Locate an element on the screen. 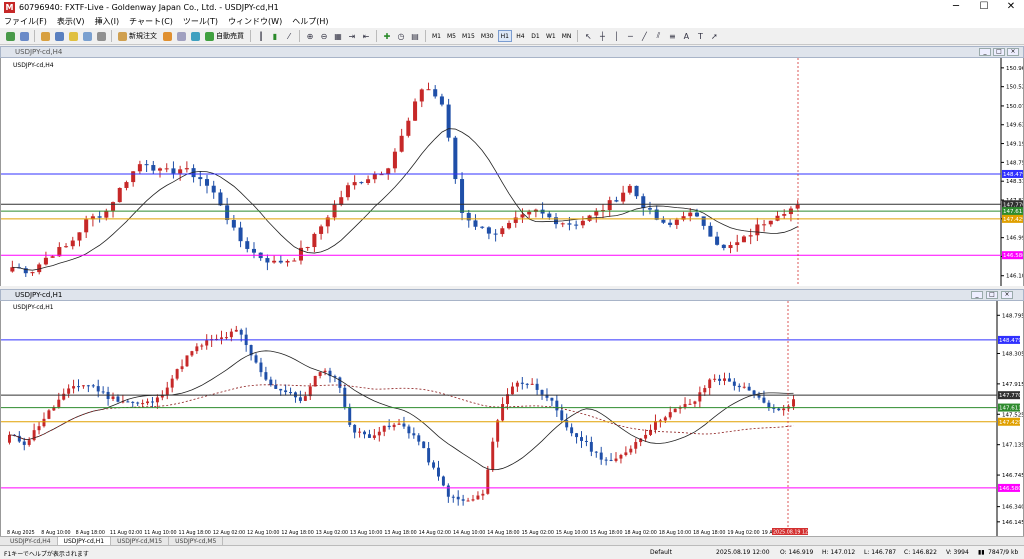 The image size is (1024, 559). trendline-icon: ╱ is located at coordinates (644, 36).